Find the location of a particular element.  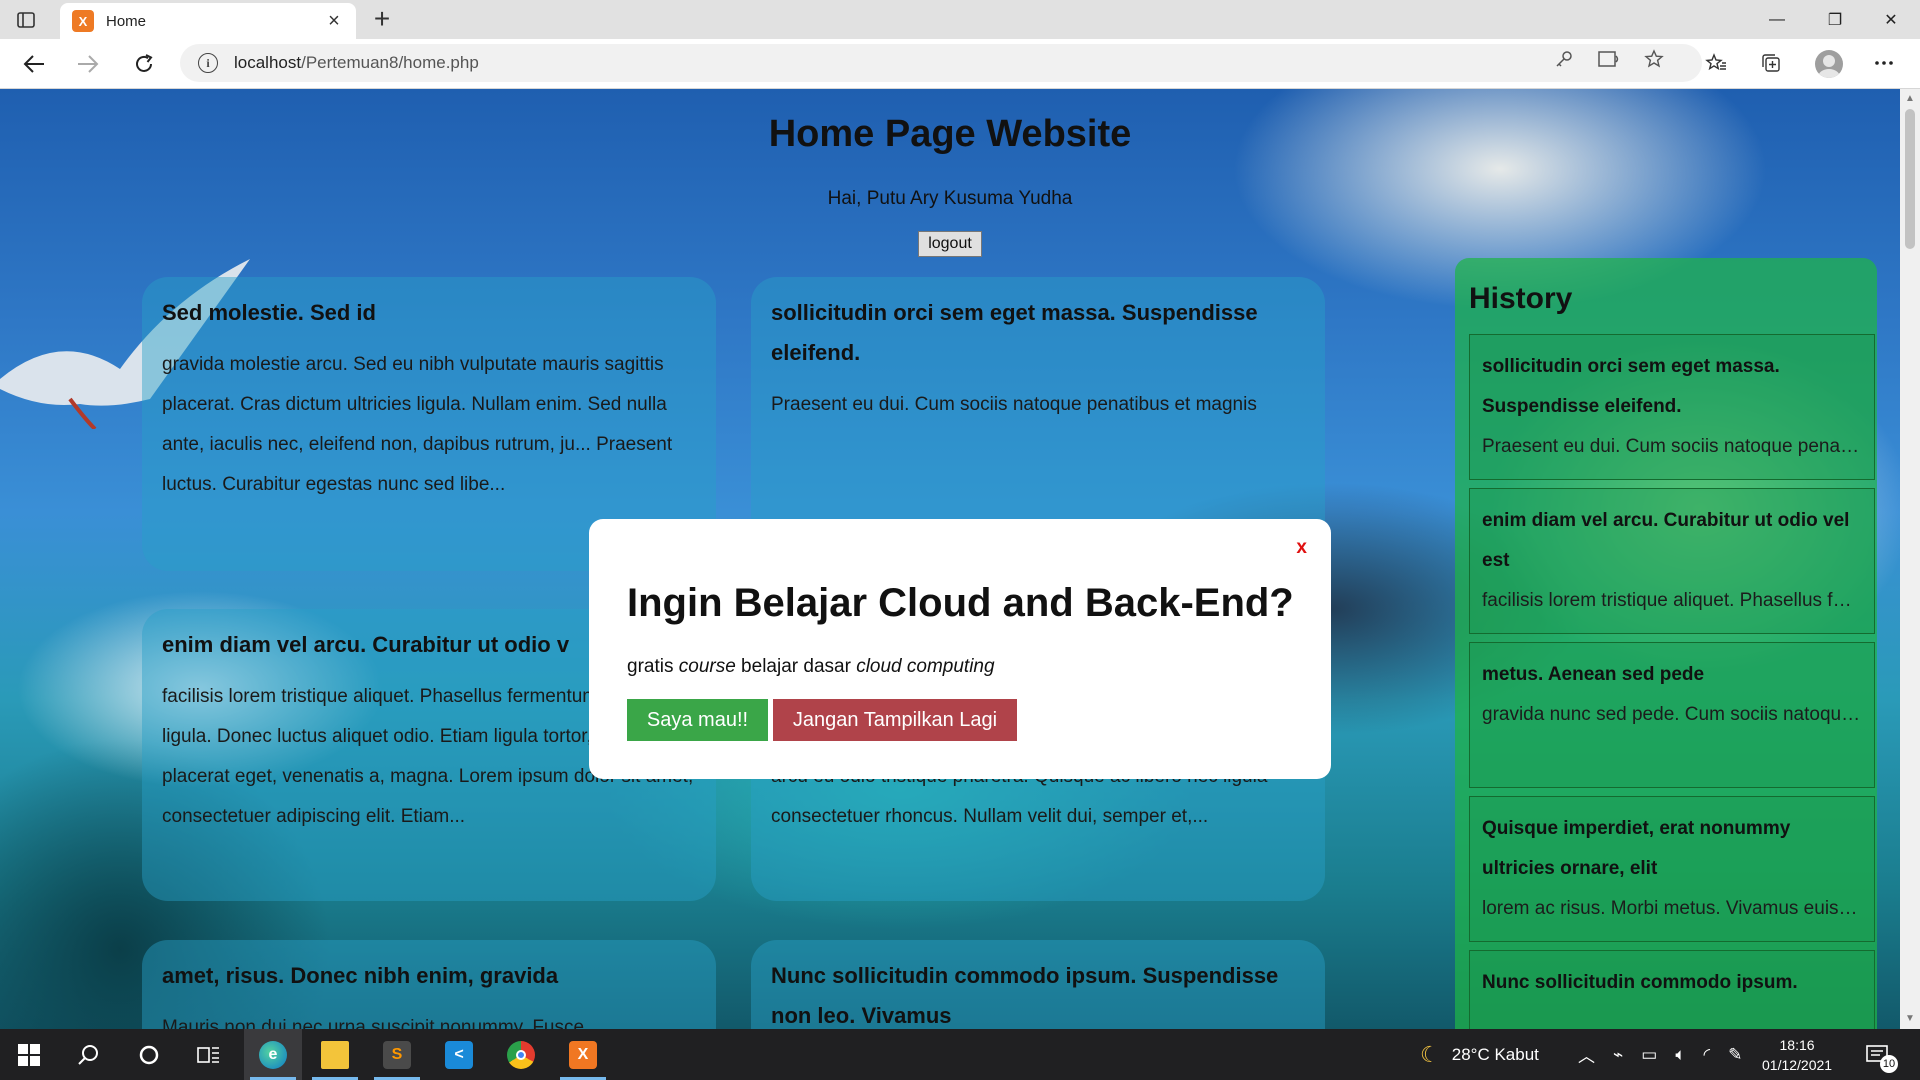

card-title: Sed molestie. Sed id is located at coordinates (269, 312).